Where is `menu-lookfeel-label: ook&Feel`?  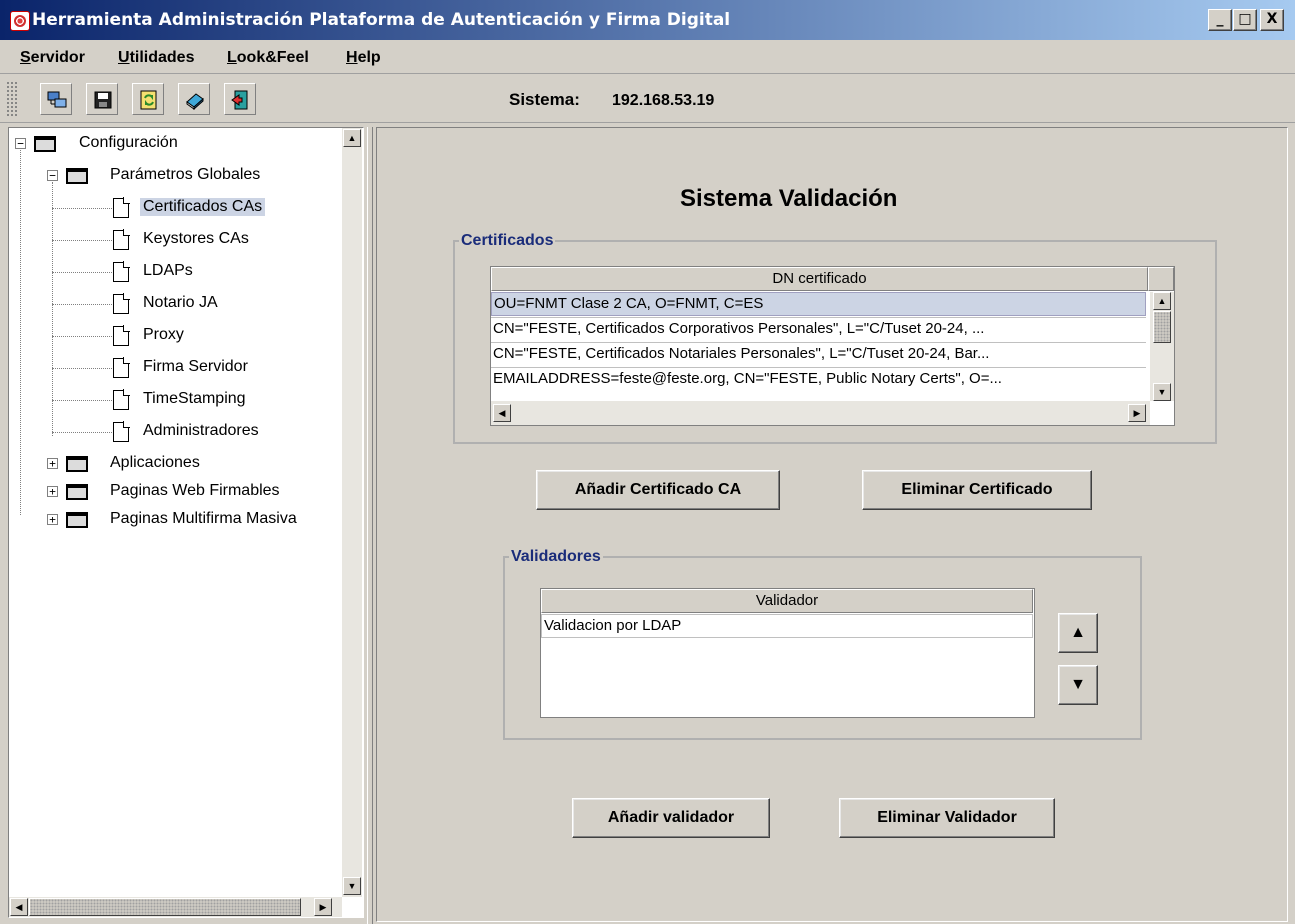
menu-lookfeel-label: ook&Feel is located at coordinates (272, 57).